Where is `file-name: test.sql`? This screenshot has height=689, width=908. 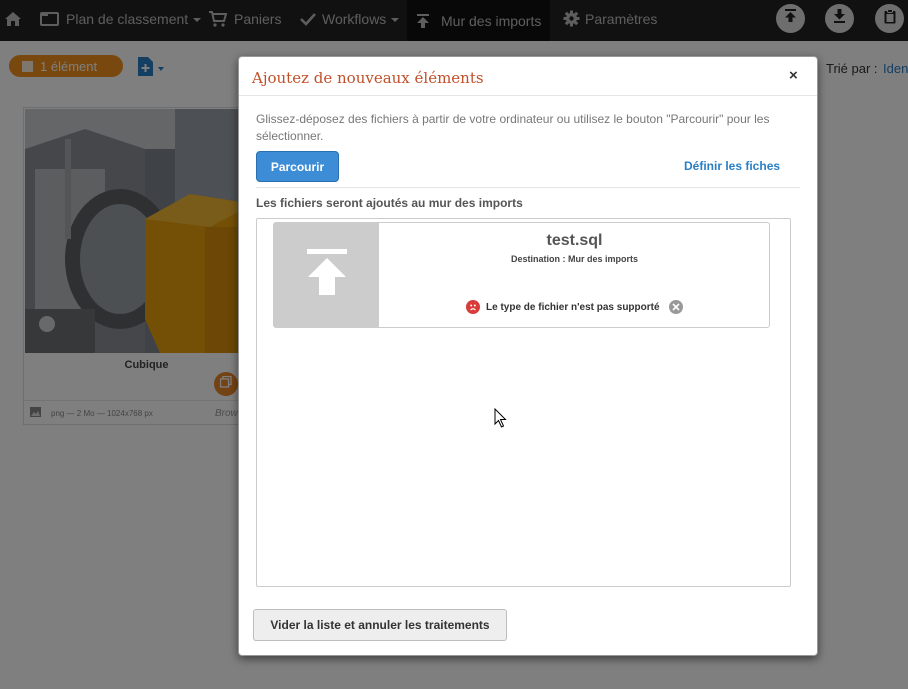
file-name: test.sql is located at coordinates (574, 240).